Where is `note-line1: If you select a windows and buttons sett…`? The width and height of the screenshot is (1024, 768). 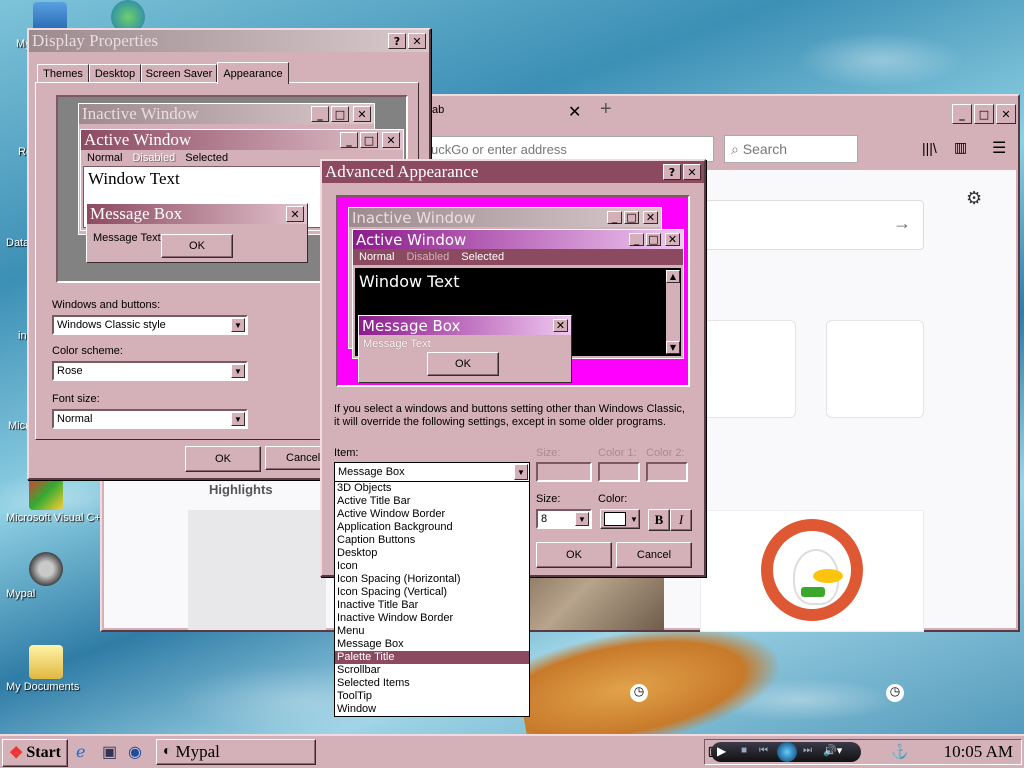 note-line1: If you select a windows and buttons sett… is located at coordinates (509, 409).